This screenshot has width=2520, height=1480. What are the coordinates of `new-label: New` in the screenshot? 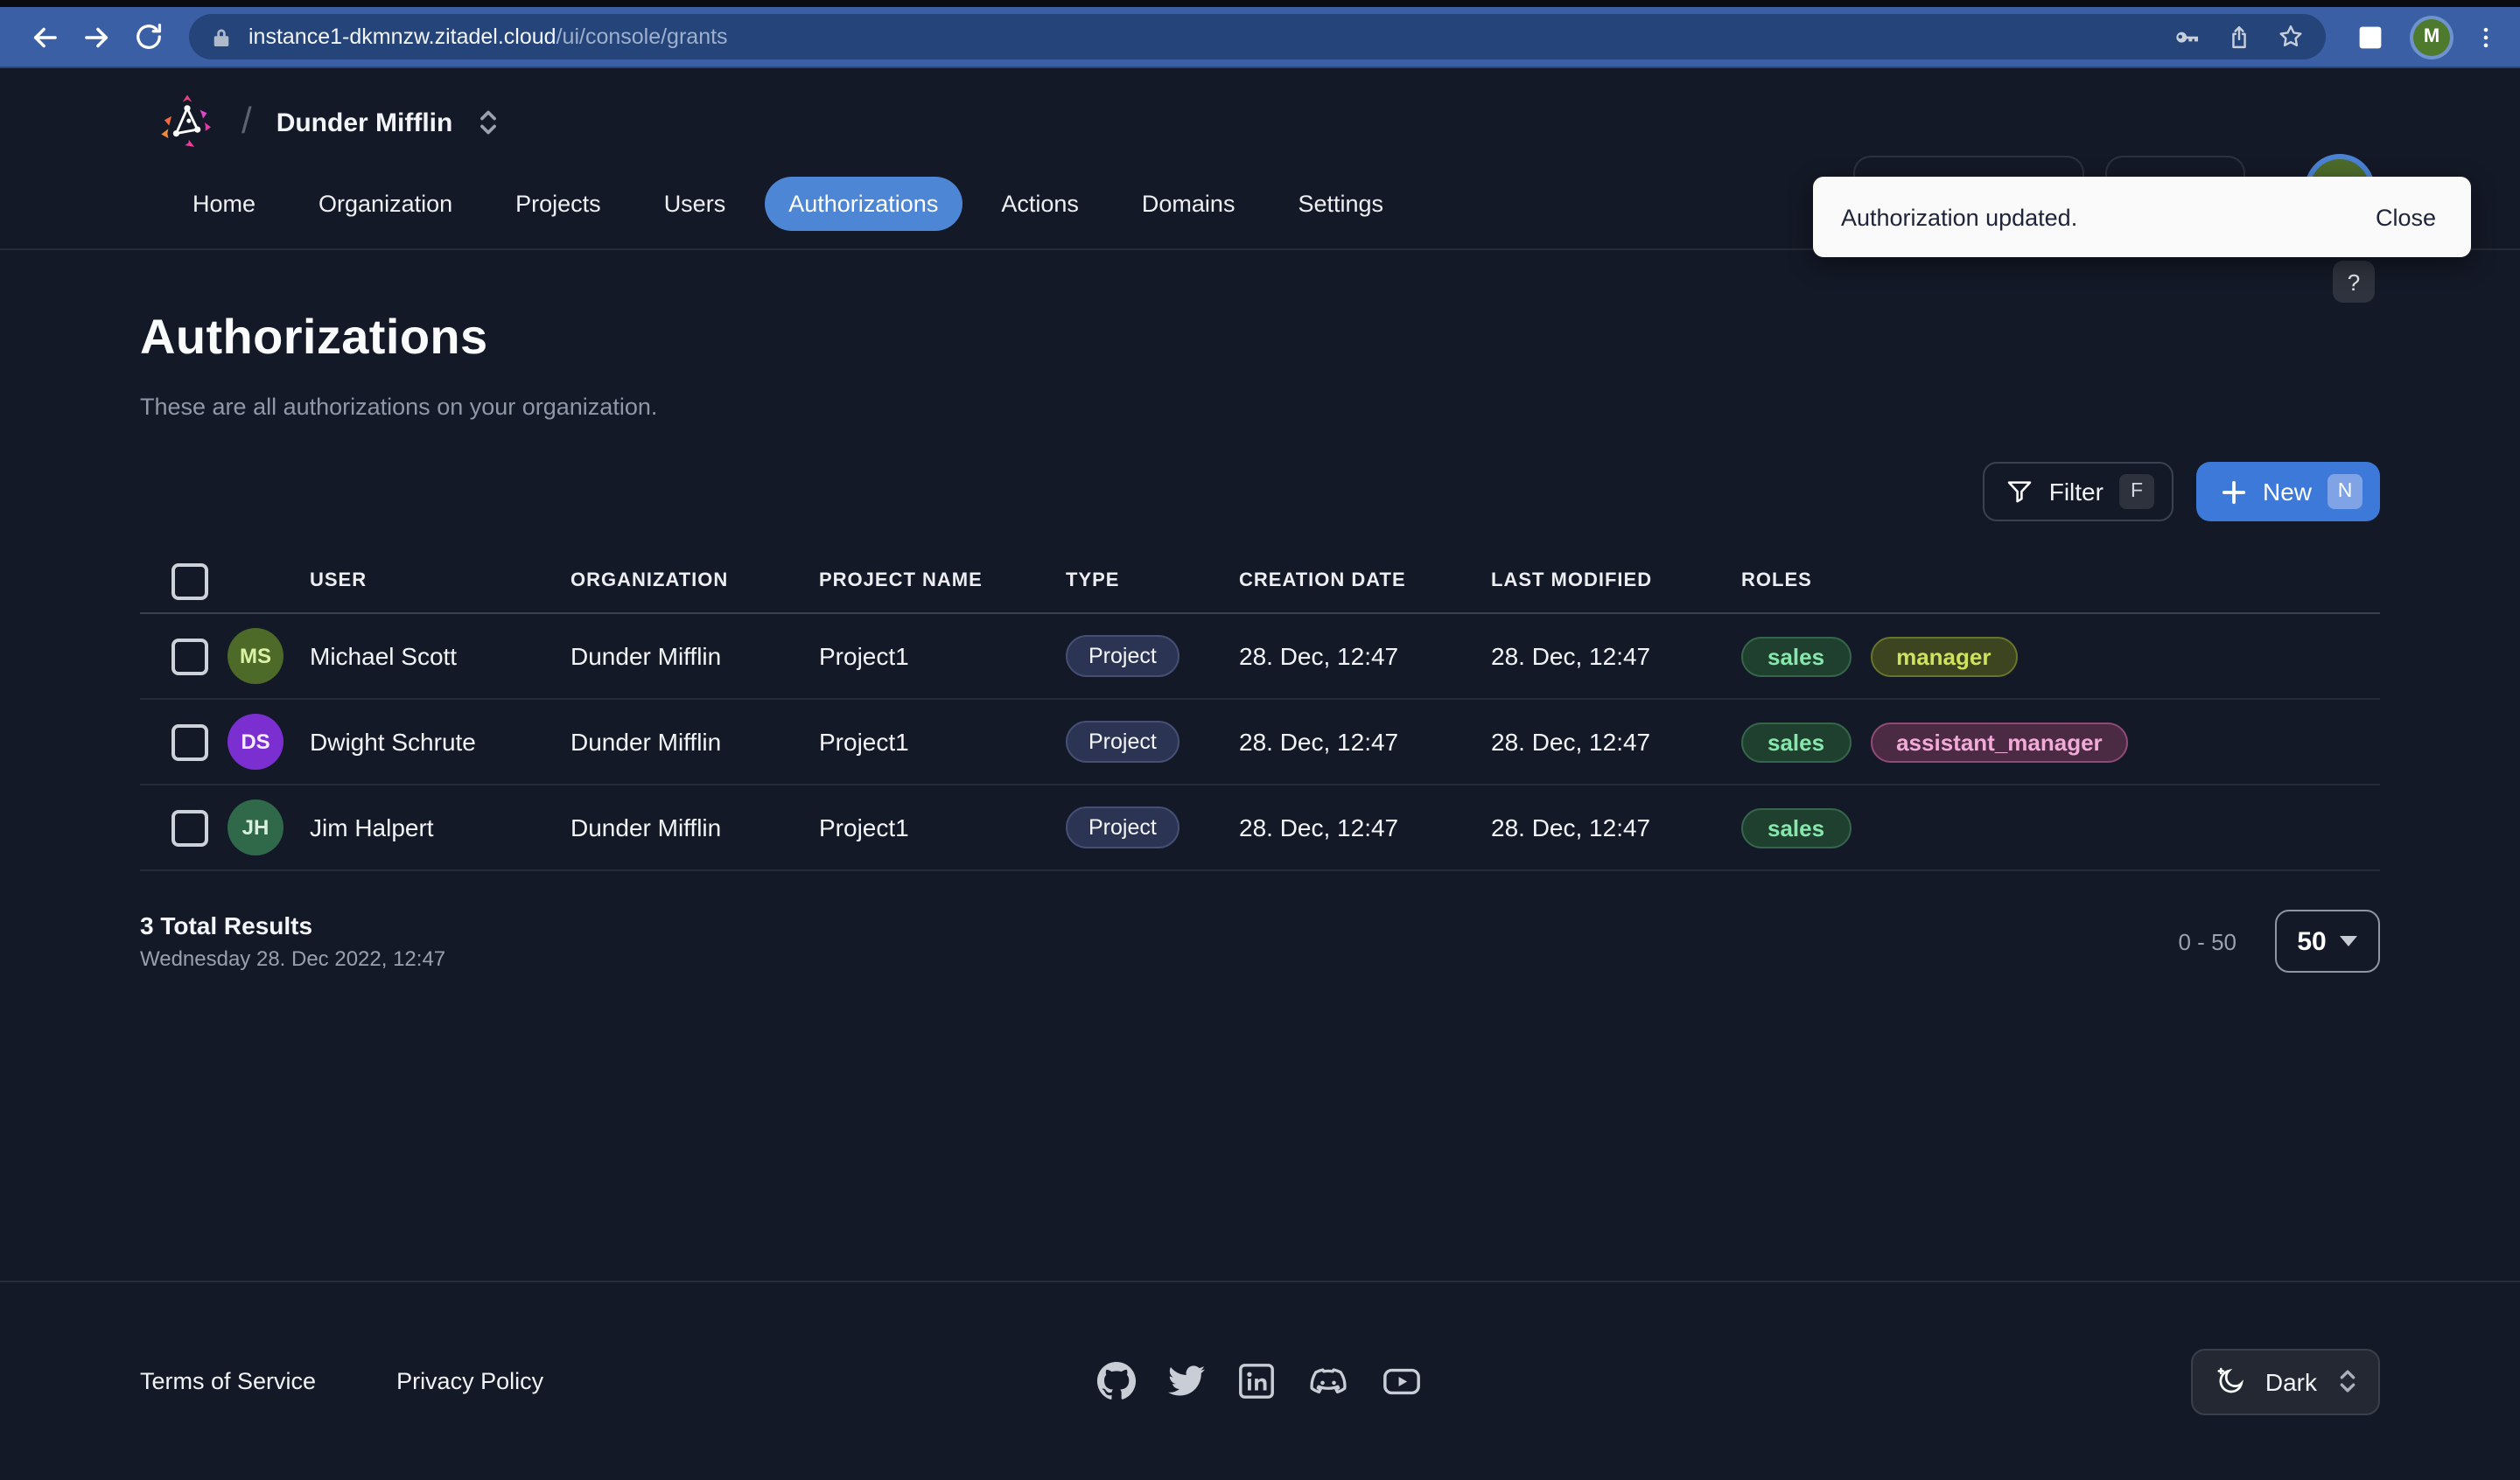 It's located at (2287, 492).